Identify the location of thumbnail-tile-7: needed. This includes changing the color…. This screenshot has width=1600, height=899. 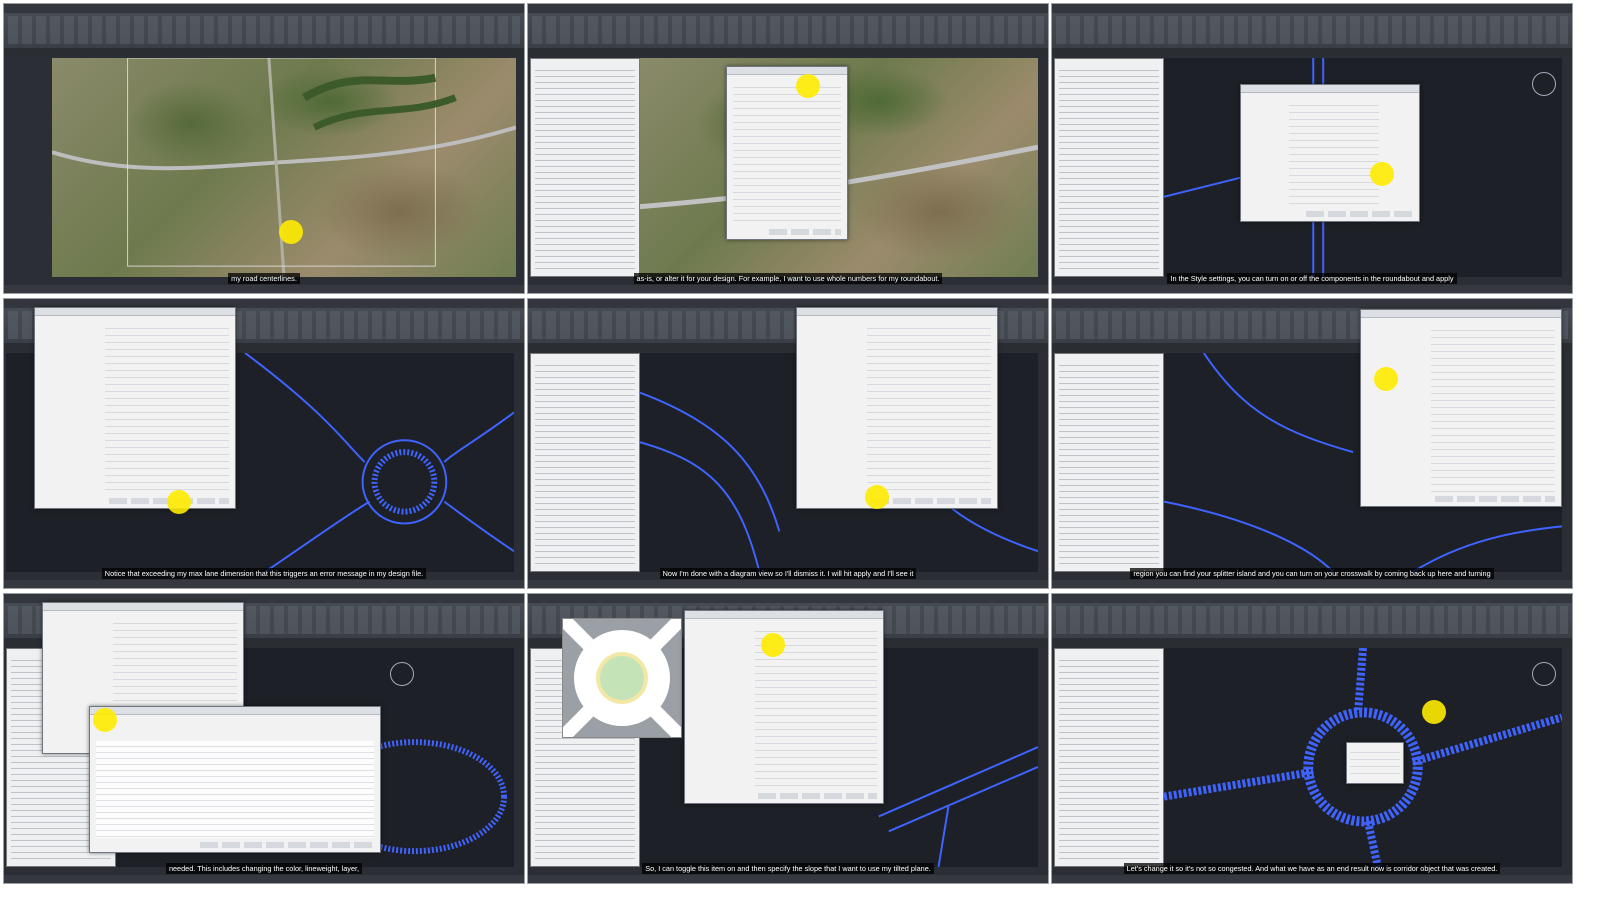
(264, 738).